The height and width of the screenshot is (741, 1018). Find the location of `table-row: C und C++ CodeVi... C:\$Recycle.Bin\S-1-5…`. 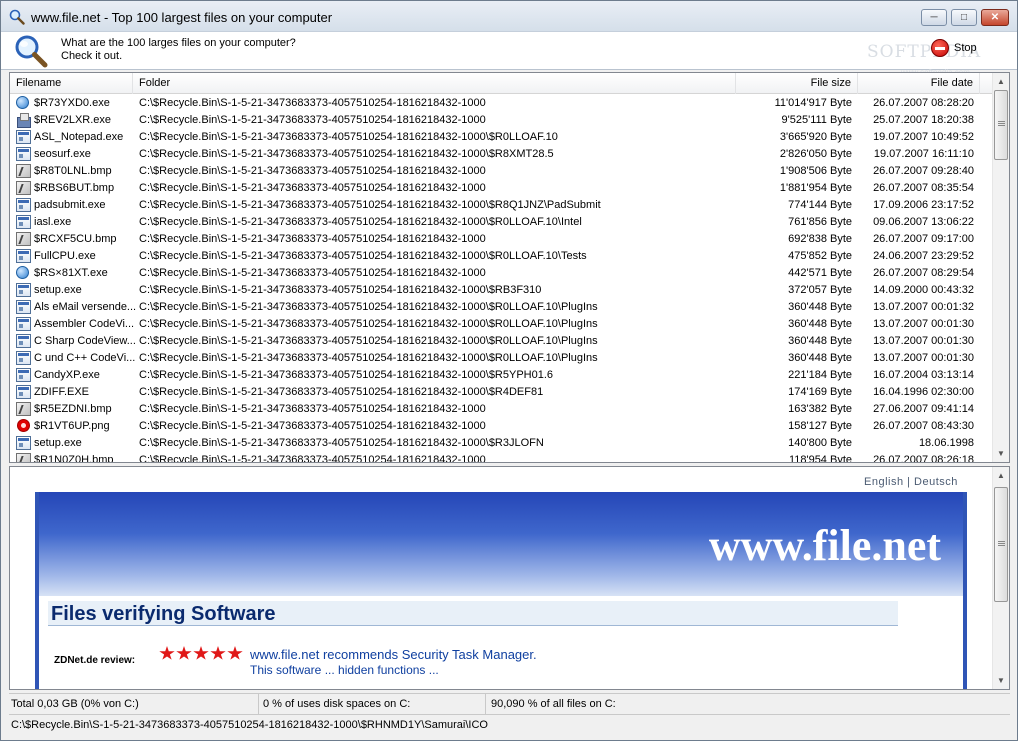

table-row: C und C++ CodeVi... C:\$Recycle.Bin\S-1-5… is located at coordinates (502, 358).